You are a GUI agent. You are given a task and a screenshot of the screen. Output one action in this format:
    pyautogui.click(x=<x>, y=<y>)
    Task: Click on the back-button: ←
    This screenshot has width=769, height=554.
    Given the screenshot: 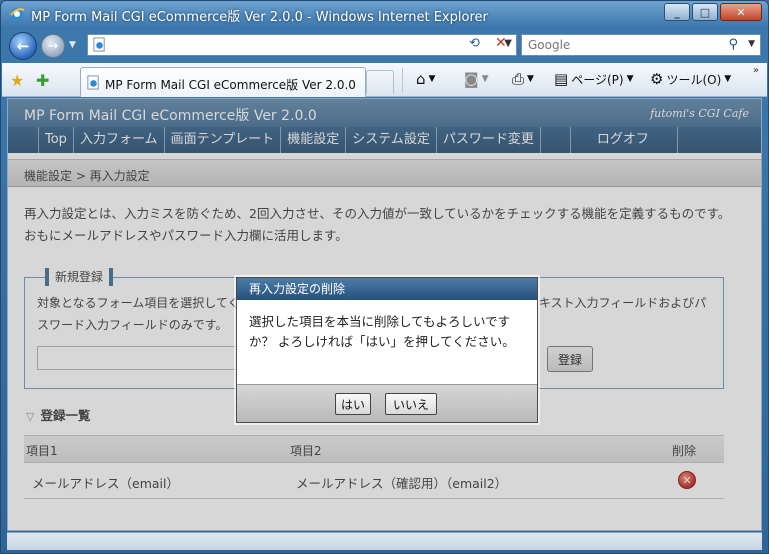 What is the action you would take?
    pyautogui.click(x=23, y=46)
    